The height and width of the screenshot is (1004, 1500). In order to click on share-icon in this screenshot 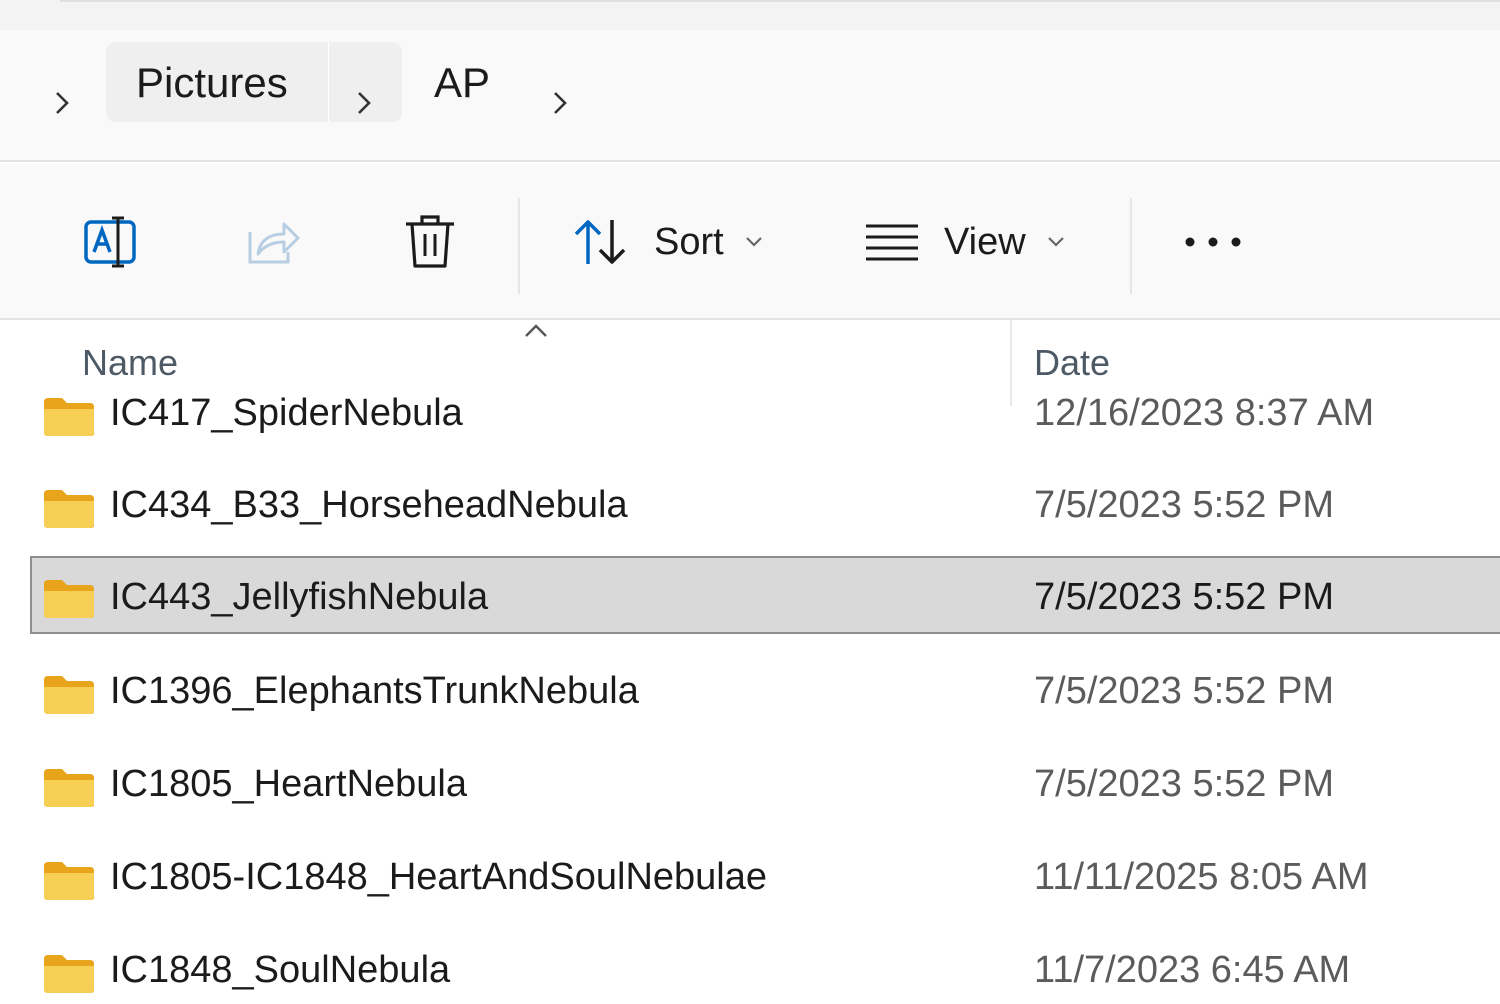, I will do `click(274, 243)`.